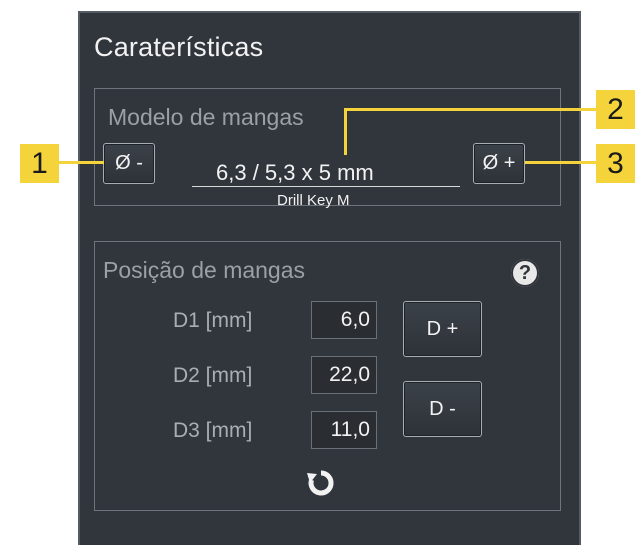  What do you see at coordinates (345, 131) in the screenshot?
I see `callout-2-leader-vertical` at bounding box center [345, 131].